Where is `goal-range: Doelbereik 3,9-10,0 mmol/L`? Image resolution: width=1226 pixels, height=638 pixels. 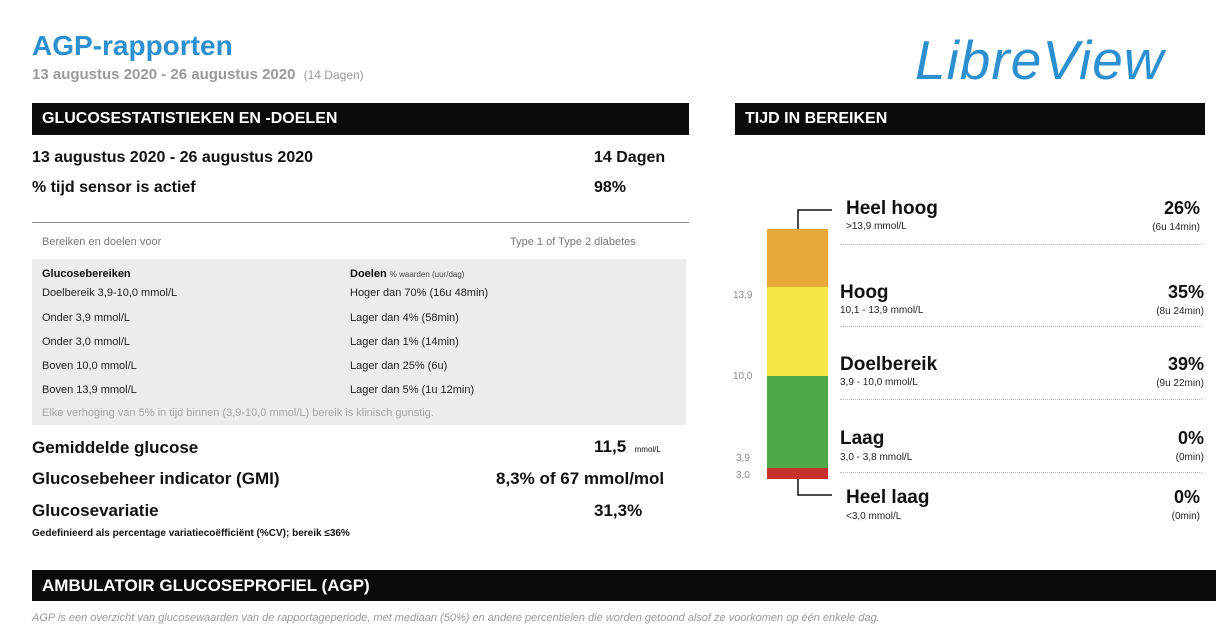
goal-range: Doelbereik 3,9-10,0 mmol/L is located at coordinates (110, 293).